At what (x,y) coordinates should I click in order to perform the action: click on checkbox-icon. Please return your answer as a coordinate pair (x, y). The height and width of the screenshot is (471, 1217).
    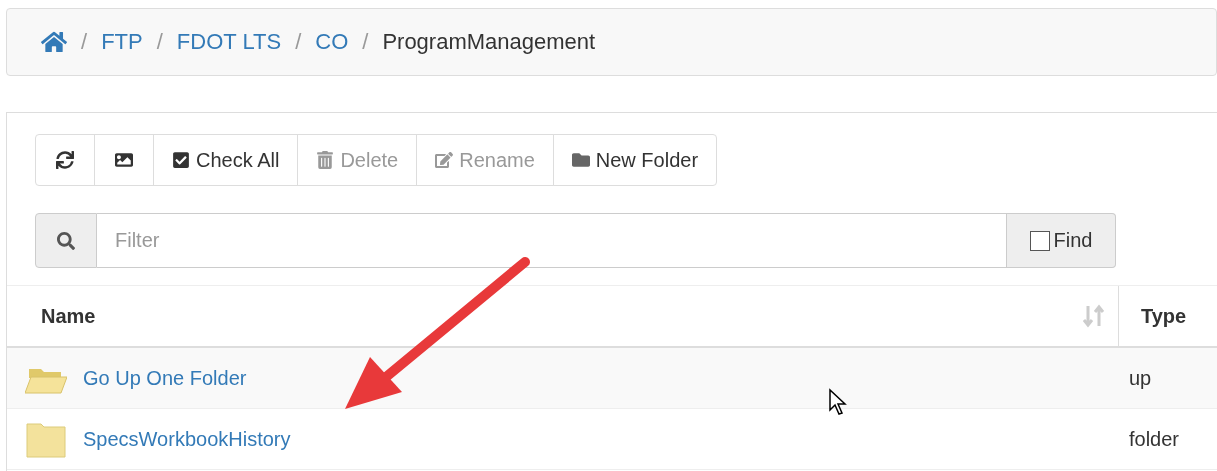
    Looking at the image, I should click on (181, 160).